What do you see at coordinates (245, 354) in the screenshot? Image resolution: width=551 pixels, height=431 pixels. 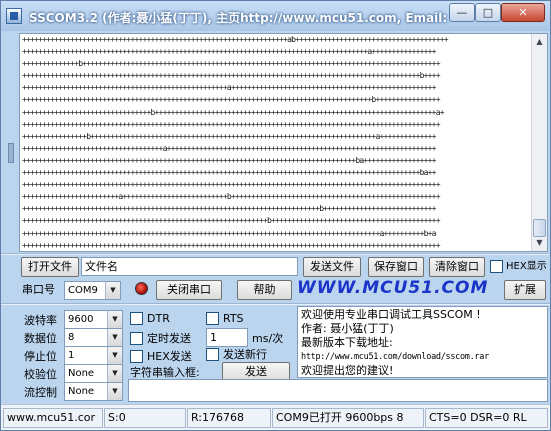 I see `send-newline-label: 发送新行` at bounding box center [245, 354].